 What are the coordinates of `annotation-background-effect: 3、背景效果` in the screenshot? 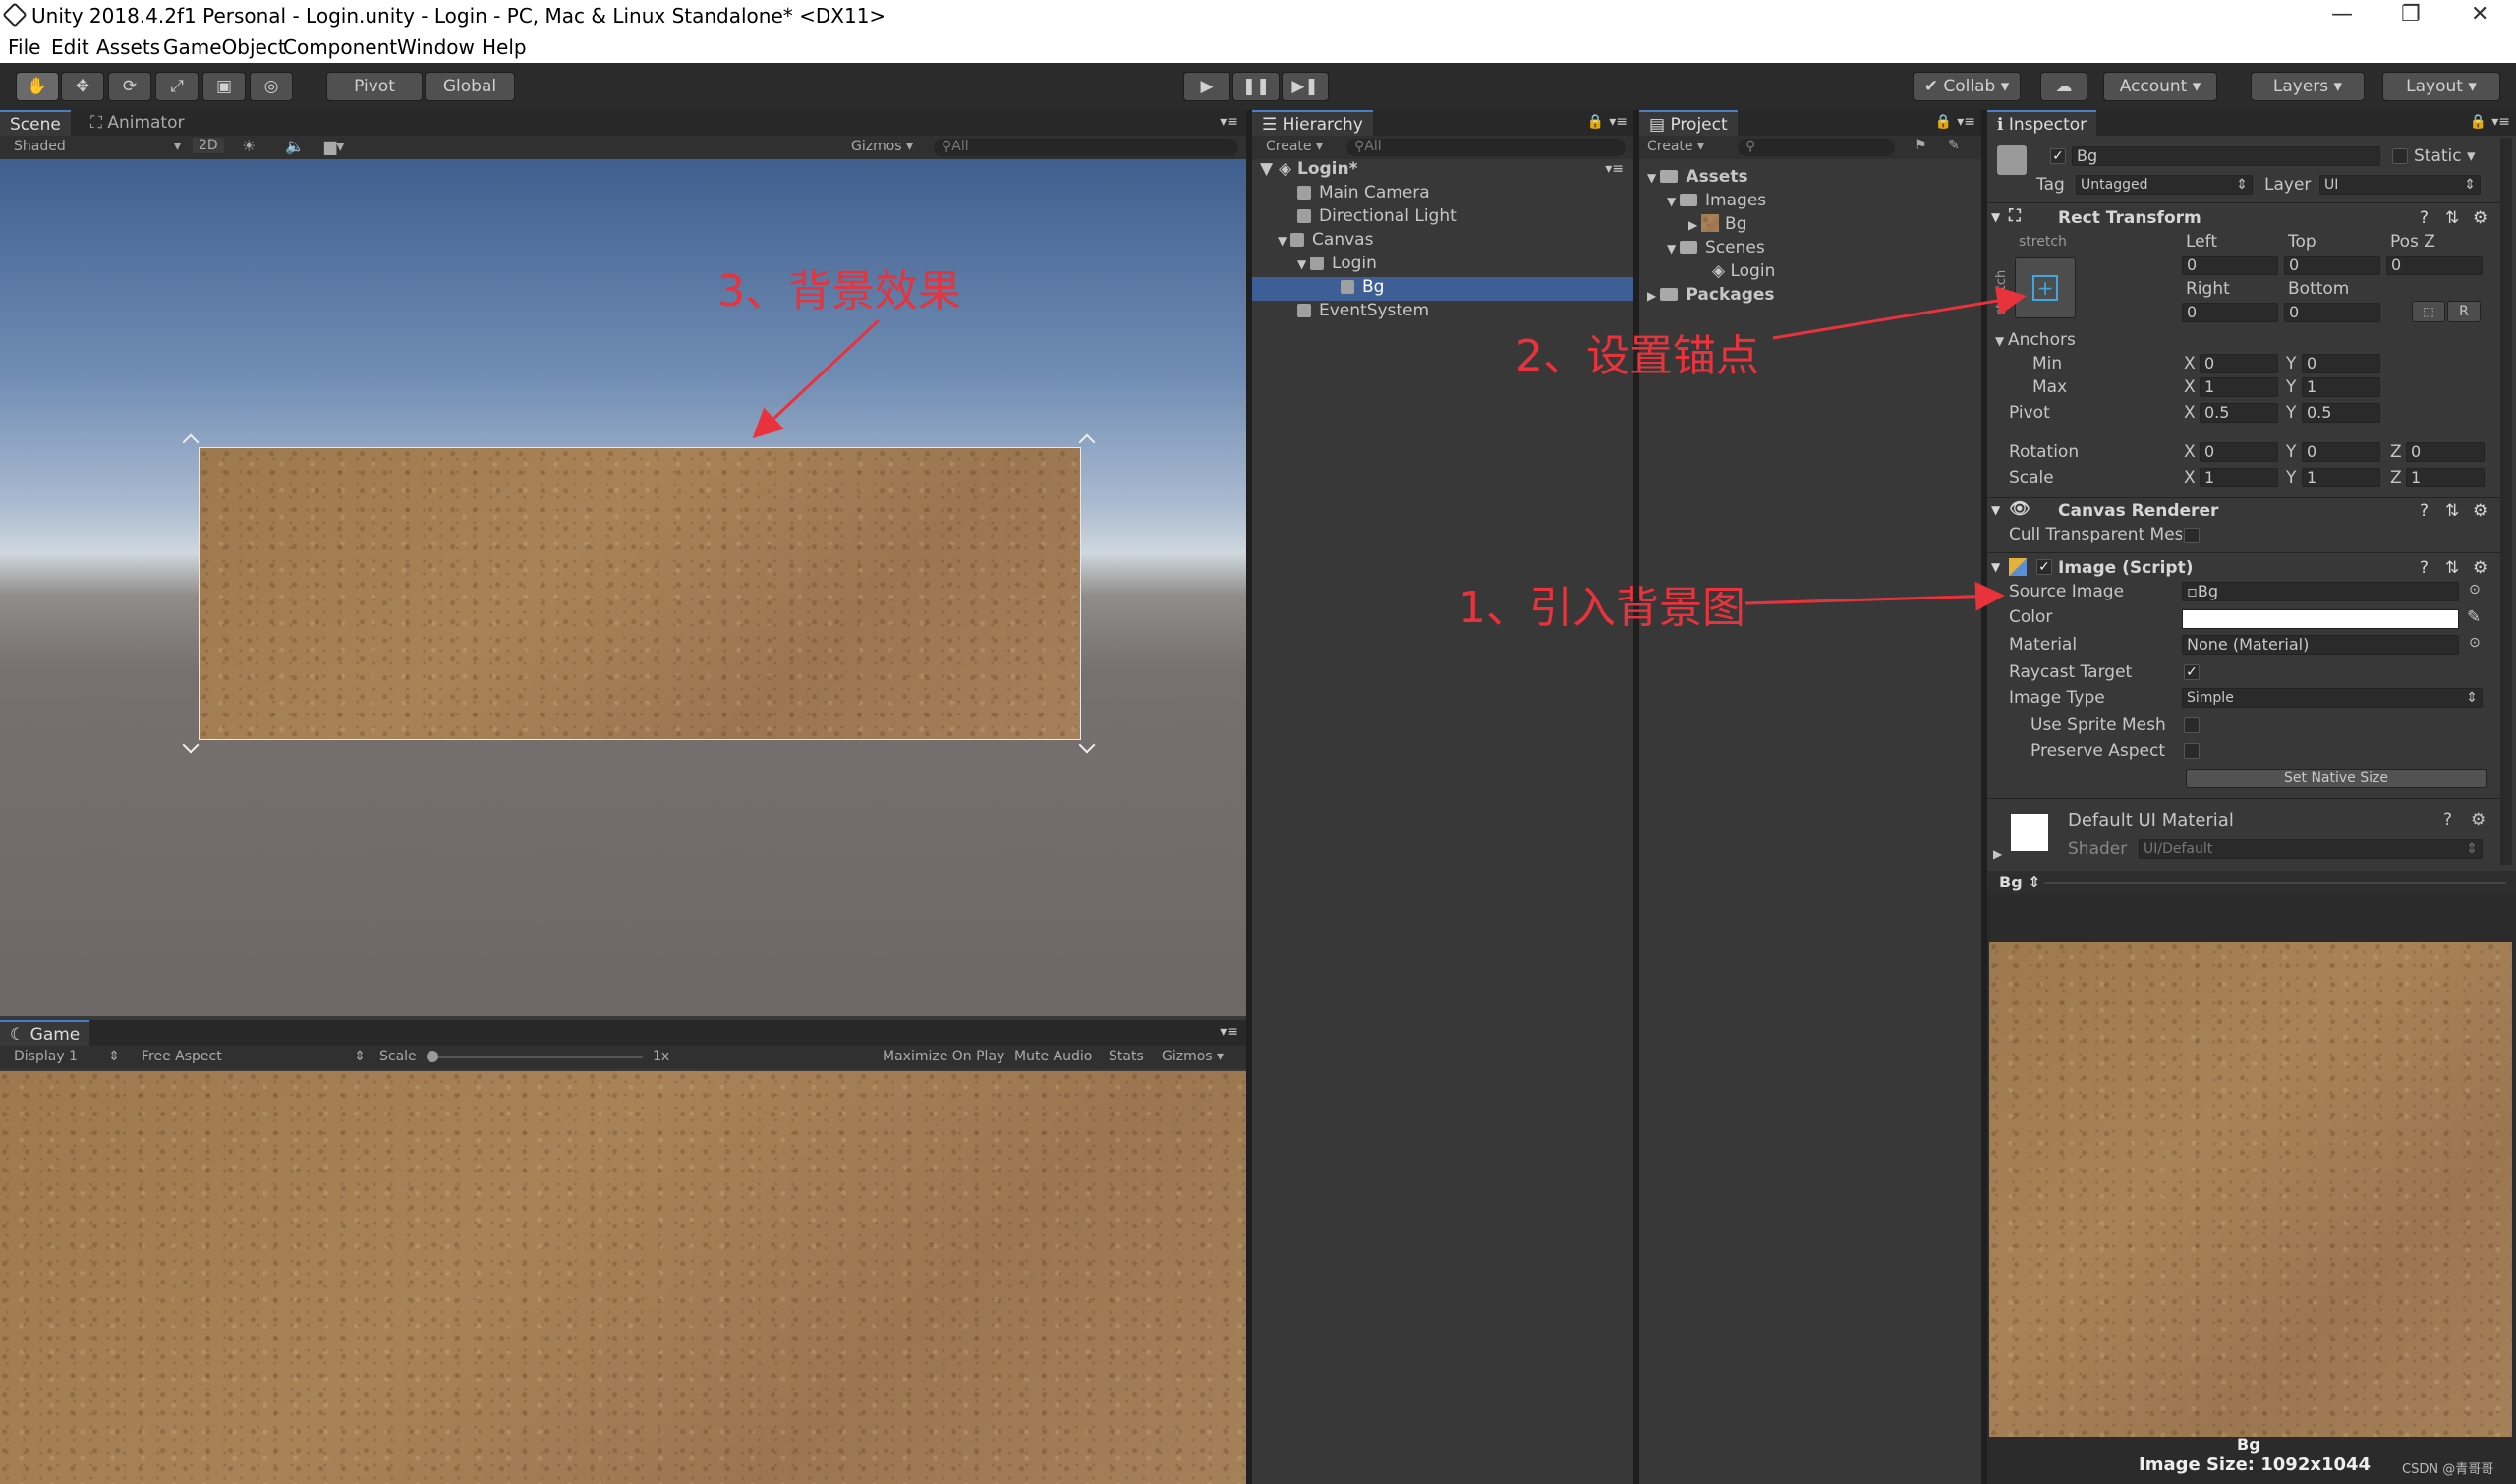 It's located at (839, 291).